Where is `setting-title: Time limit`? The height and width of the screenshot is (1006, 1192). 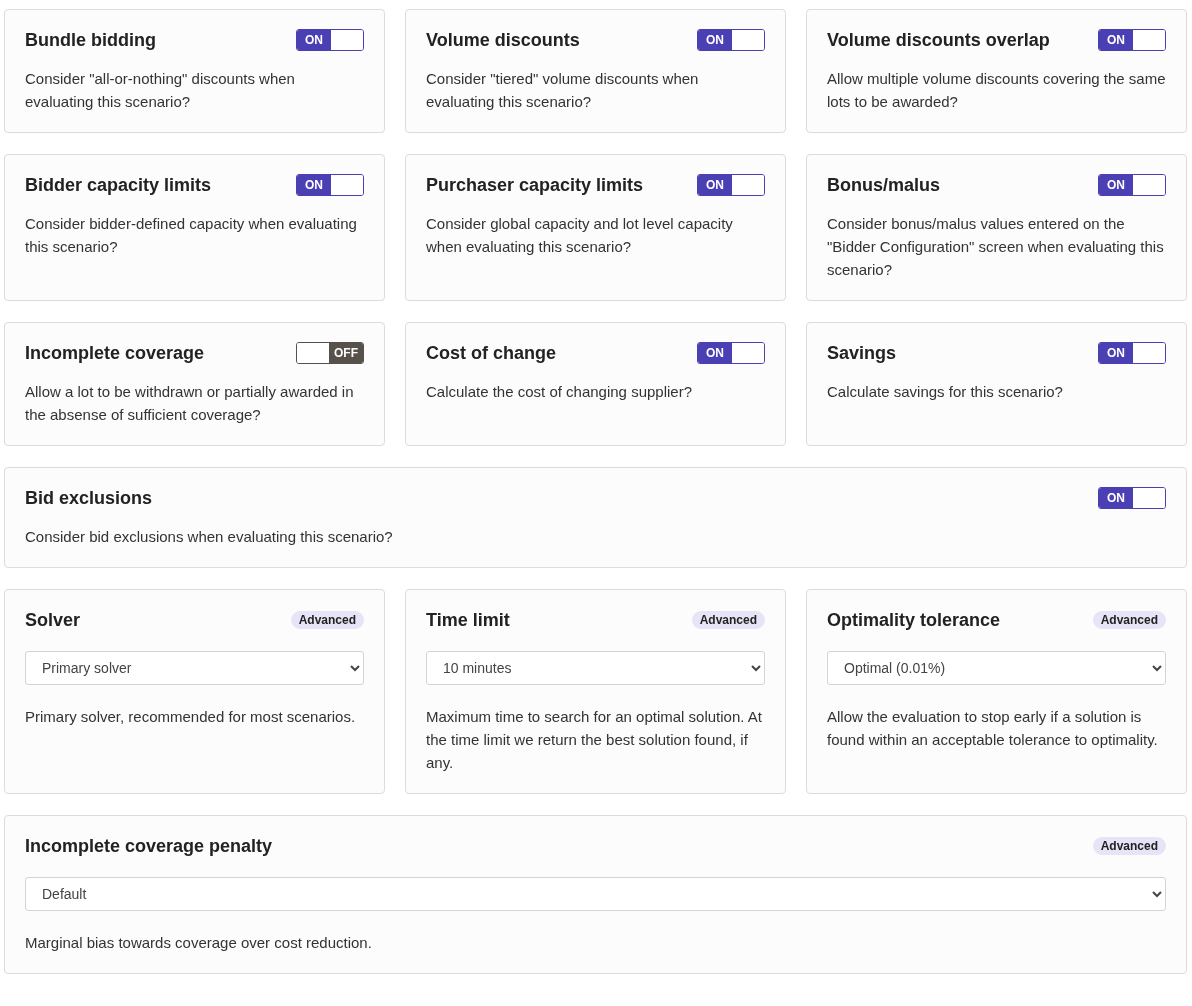
setting-title: Time limit is located at coordinates (468, 620).